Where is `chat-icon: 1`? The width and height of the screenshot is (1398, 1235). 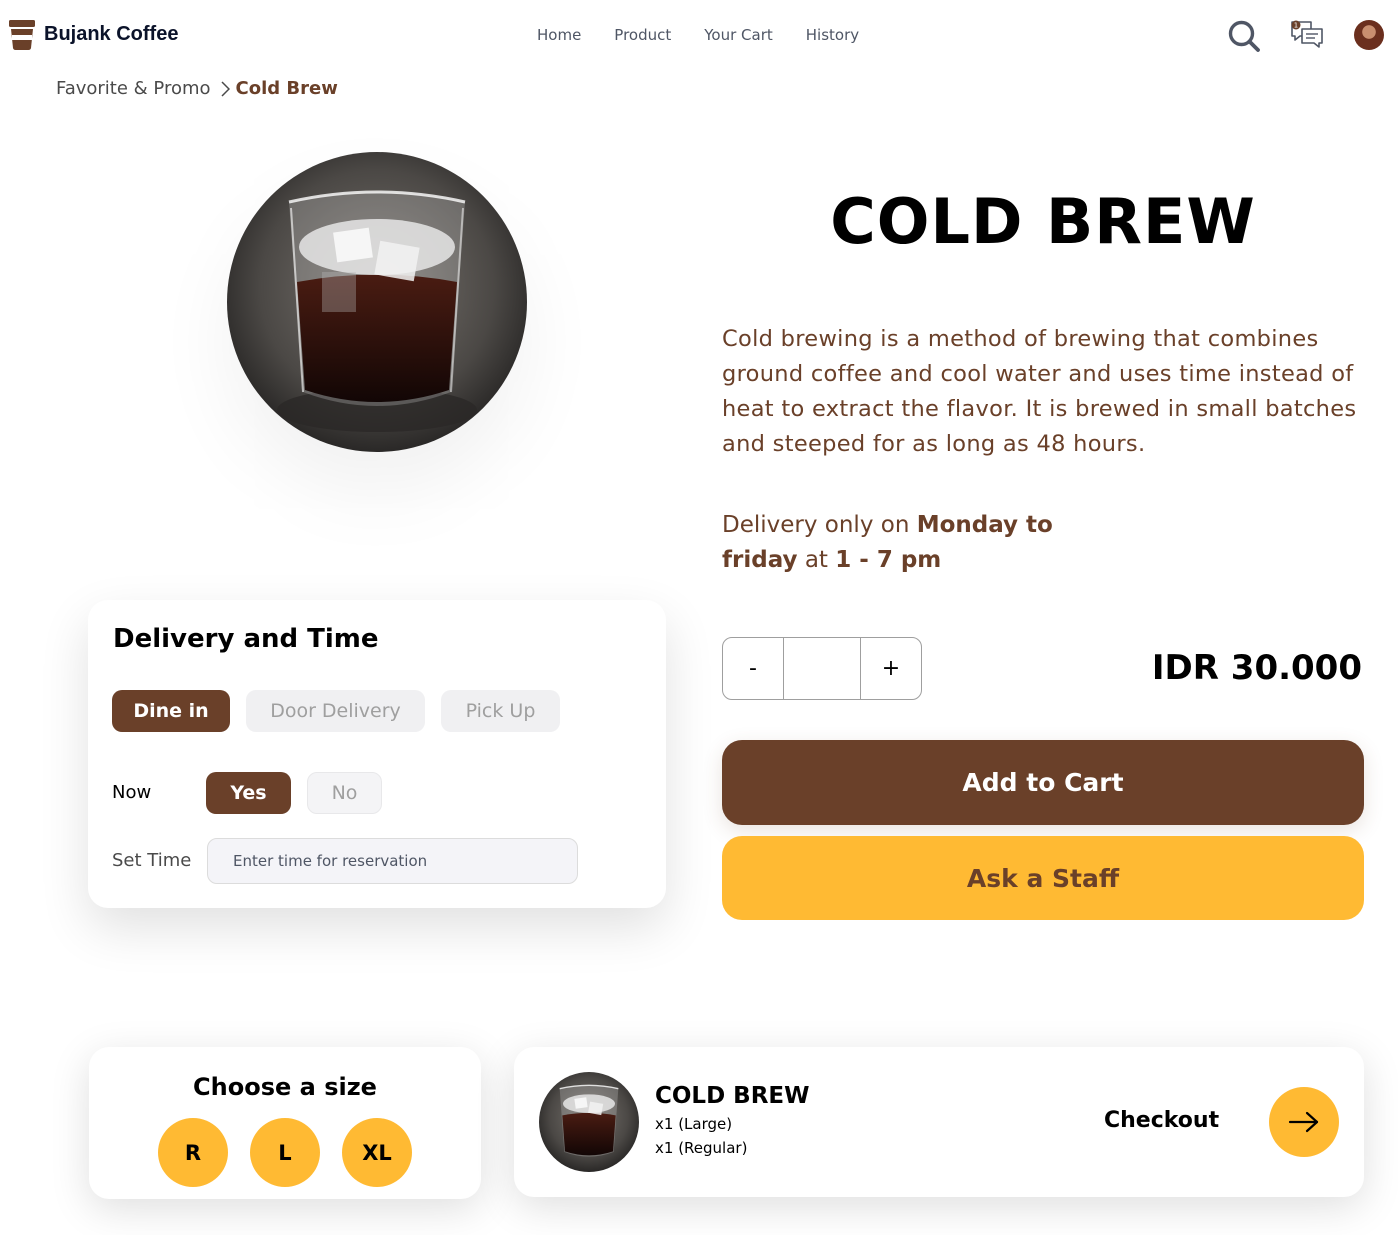
chat-icon: 1 is located at coordinates (1307, 35).